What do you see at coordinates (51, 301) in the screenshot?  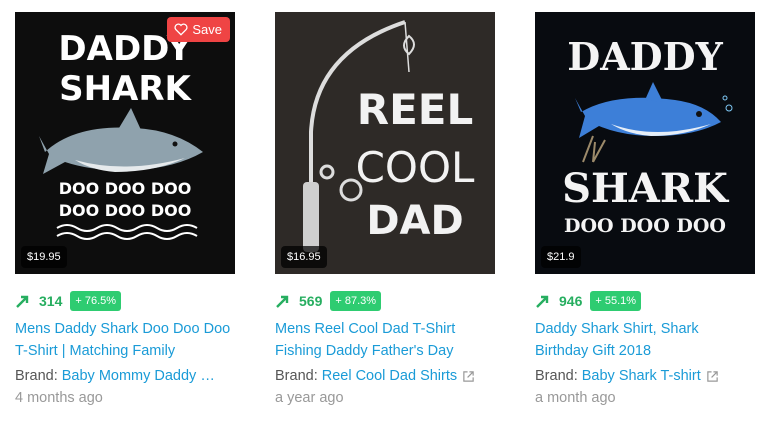 I see `sales-count: 314` at bounding box center [51, 301].